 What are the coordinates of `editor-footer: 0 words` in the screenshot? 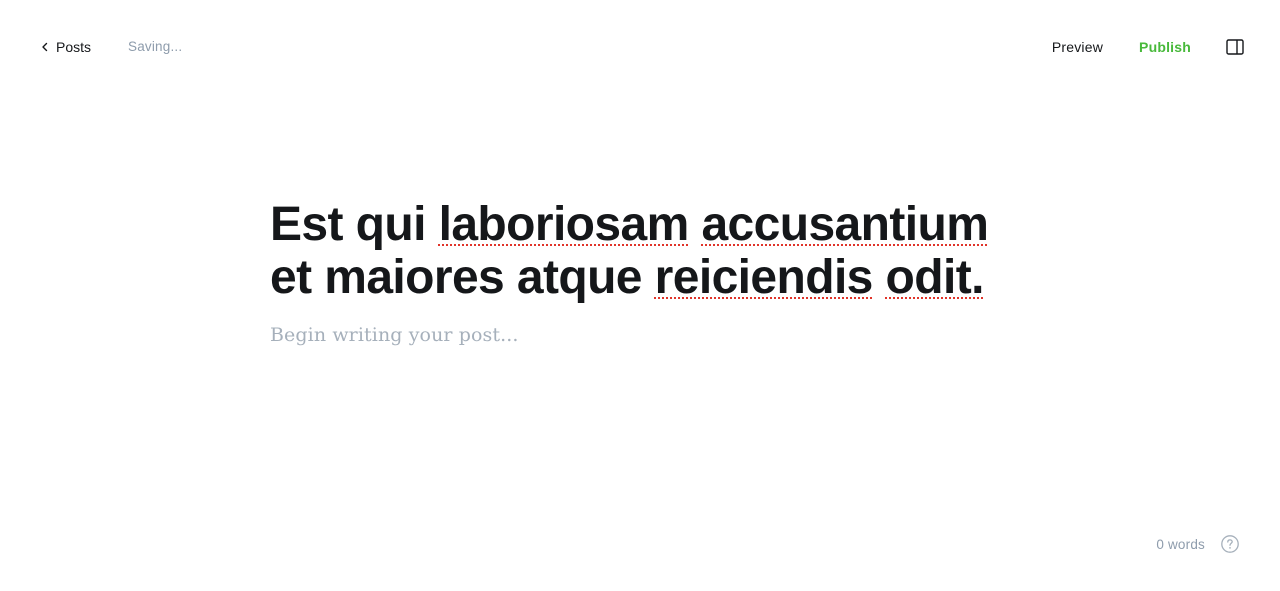 It's located at (1198, 544).